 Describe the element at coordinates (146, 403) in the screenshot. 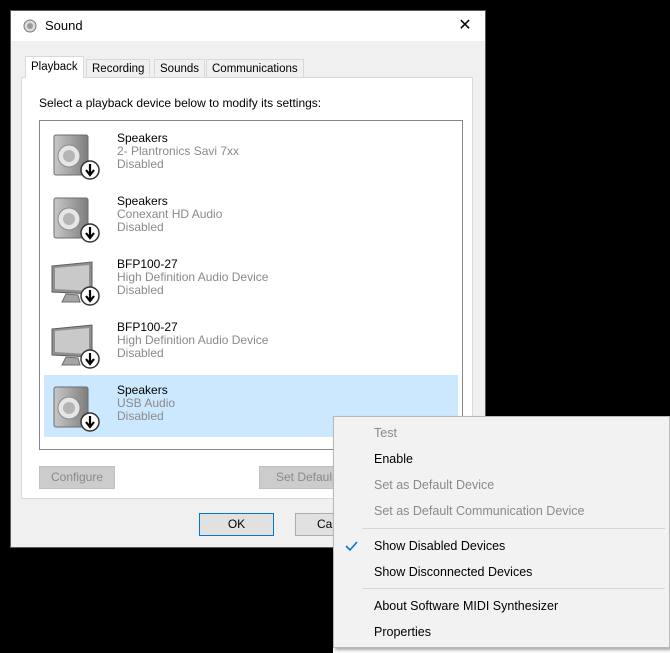

I see `device-subtitle: USB Audio` at that location.